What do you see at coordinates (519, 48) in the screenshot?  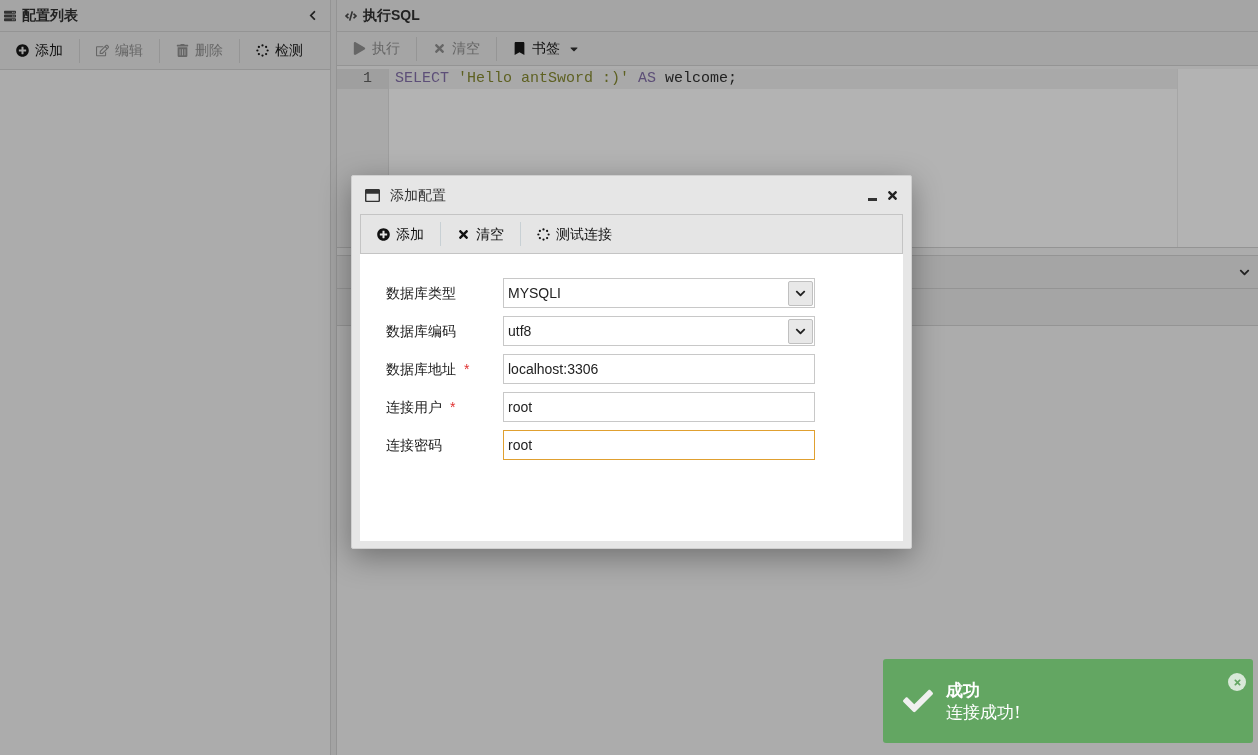 I see `bookmark-icon` at bounding box center [519, 48].